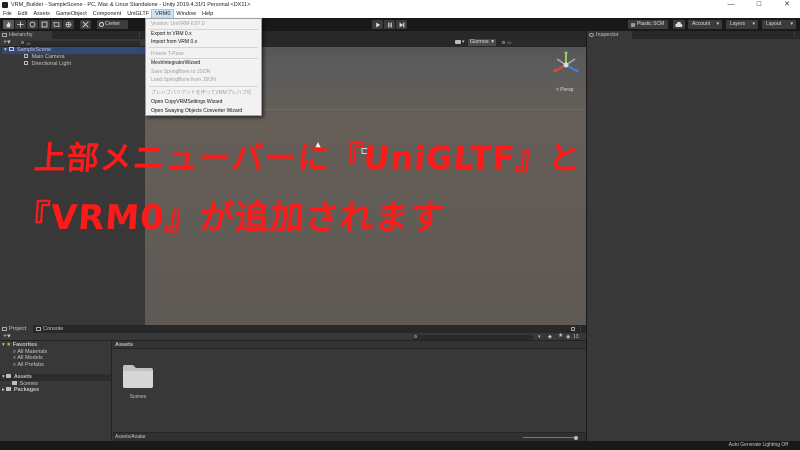 The image size is (800, 450). I want to click on scene-search-input: All, so click(541, 42).